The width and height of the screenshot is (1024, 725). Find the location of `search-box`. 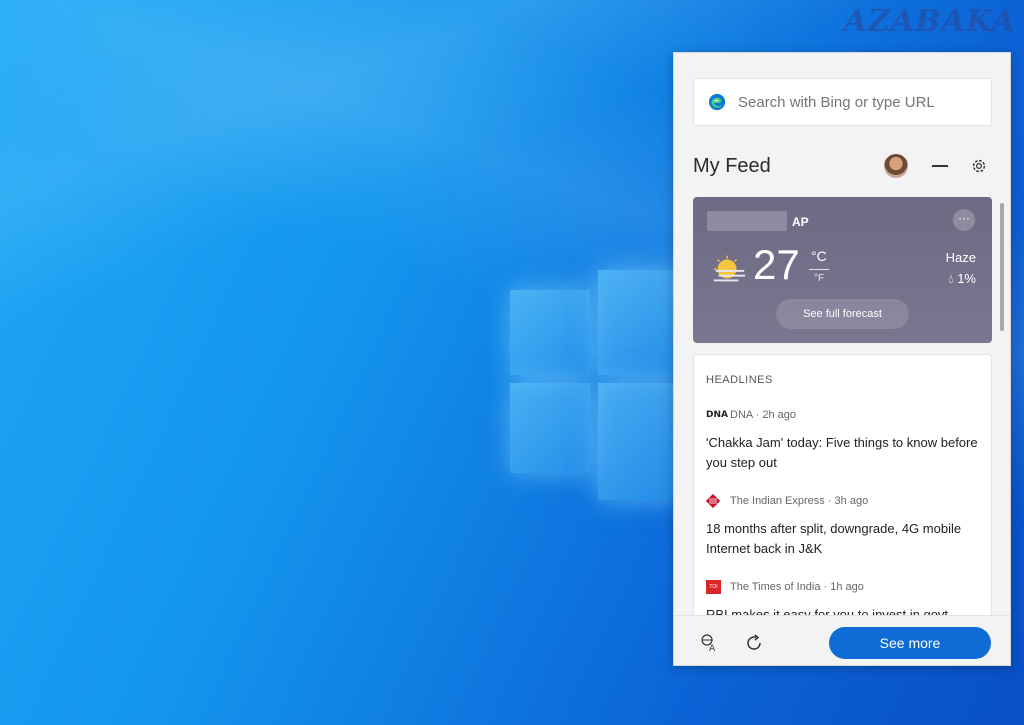

search-box is located at coordinates (842, 102).